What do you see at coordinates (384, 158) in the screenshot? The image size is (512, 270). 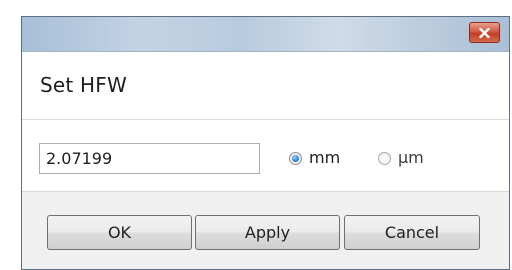 I see `radio-unselected-icon` at bounding box center [384, 158].